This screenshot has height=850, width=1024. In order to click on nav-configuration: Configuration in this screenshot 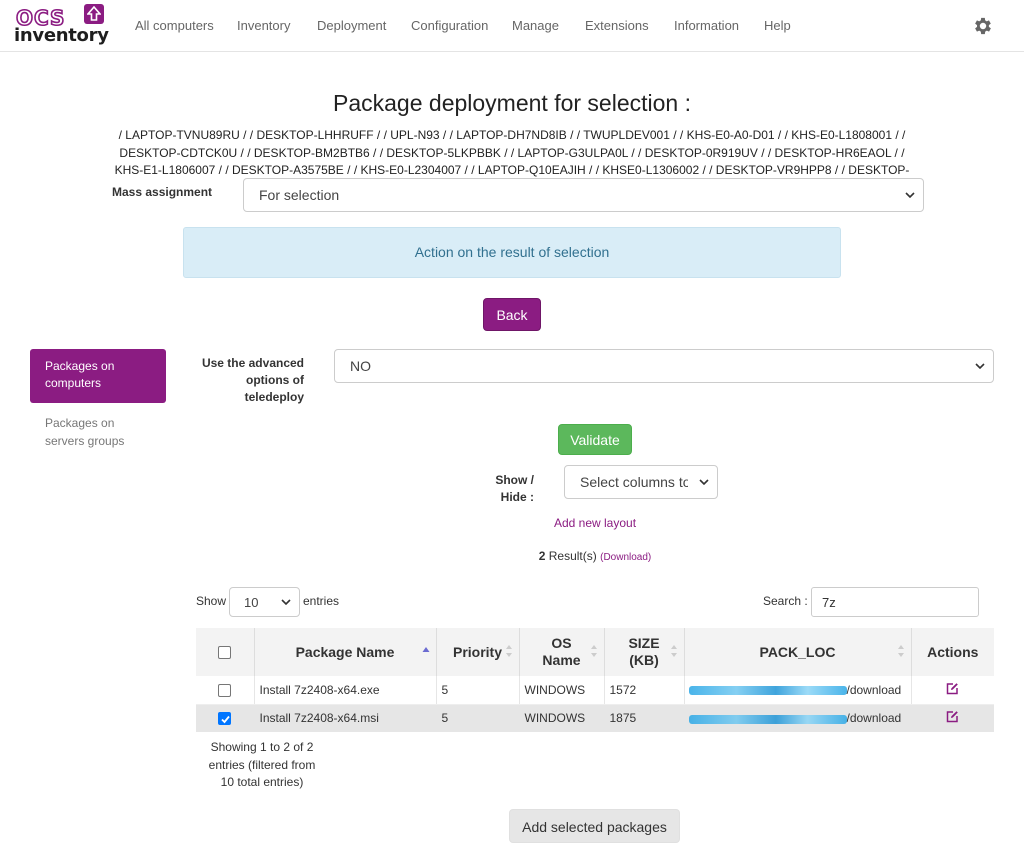, I will do `click(449, 25)`.